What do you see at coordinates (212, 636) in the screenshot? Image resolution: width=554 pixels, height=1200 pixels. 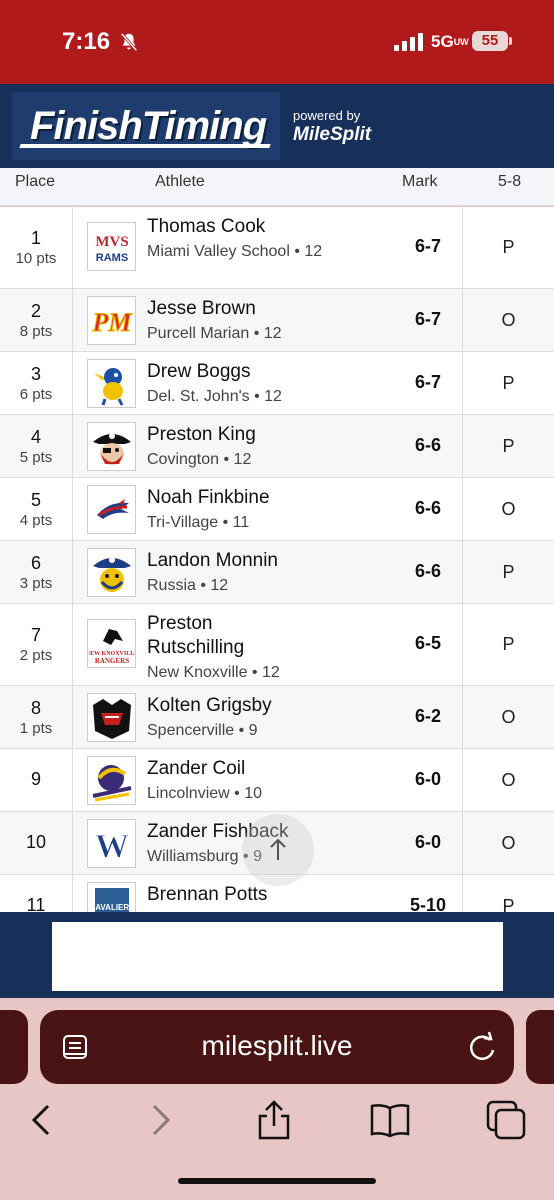 I see `athlete-name: Preston Rutschilling` at bounding box center [212, 636].